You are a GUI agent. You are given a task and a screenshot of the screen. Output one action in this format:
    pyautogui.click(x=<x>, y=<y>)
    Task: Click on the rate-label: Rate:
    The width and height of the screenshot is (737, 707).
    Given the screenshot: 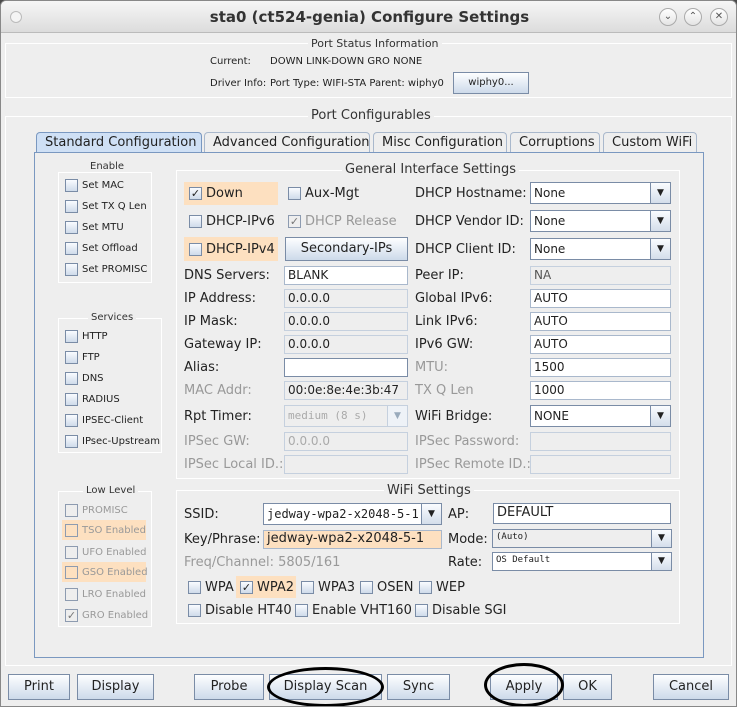 What is the action you would take?
    pyautogui.click(x=465, y=562)
    